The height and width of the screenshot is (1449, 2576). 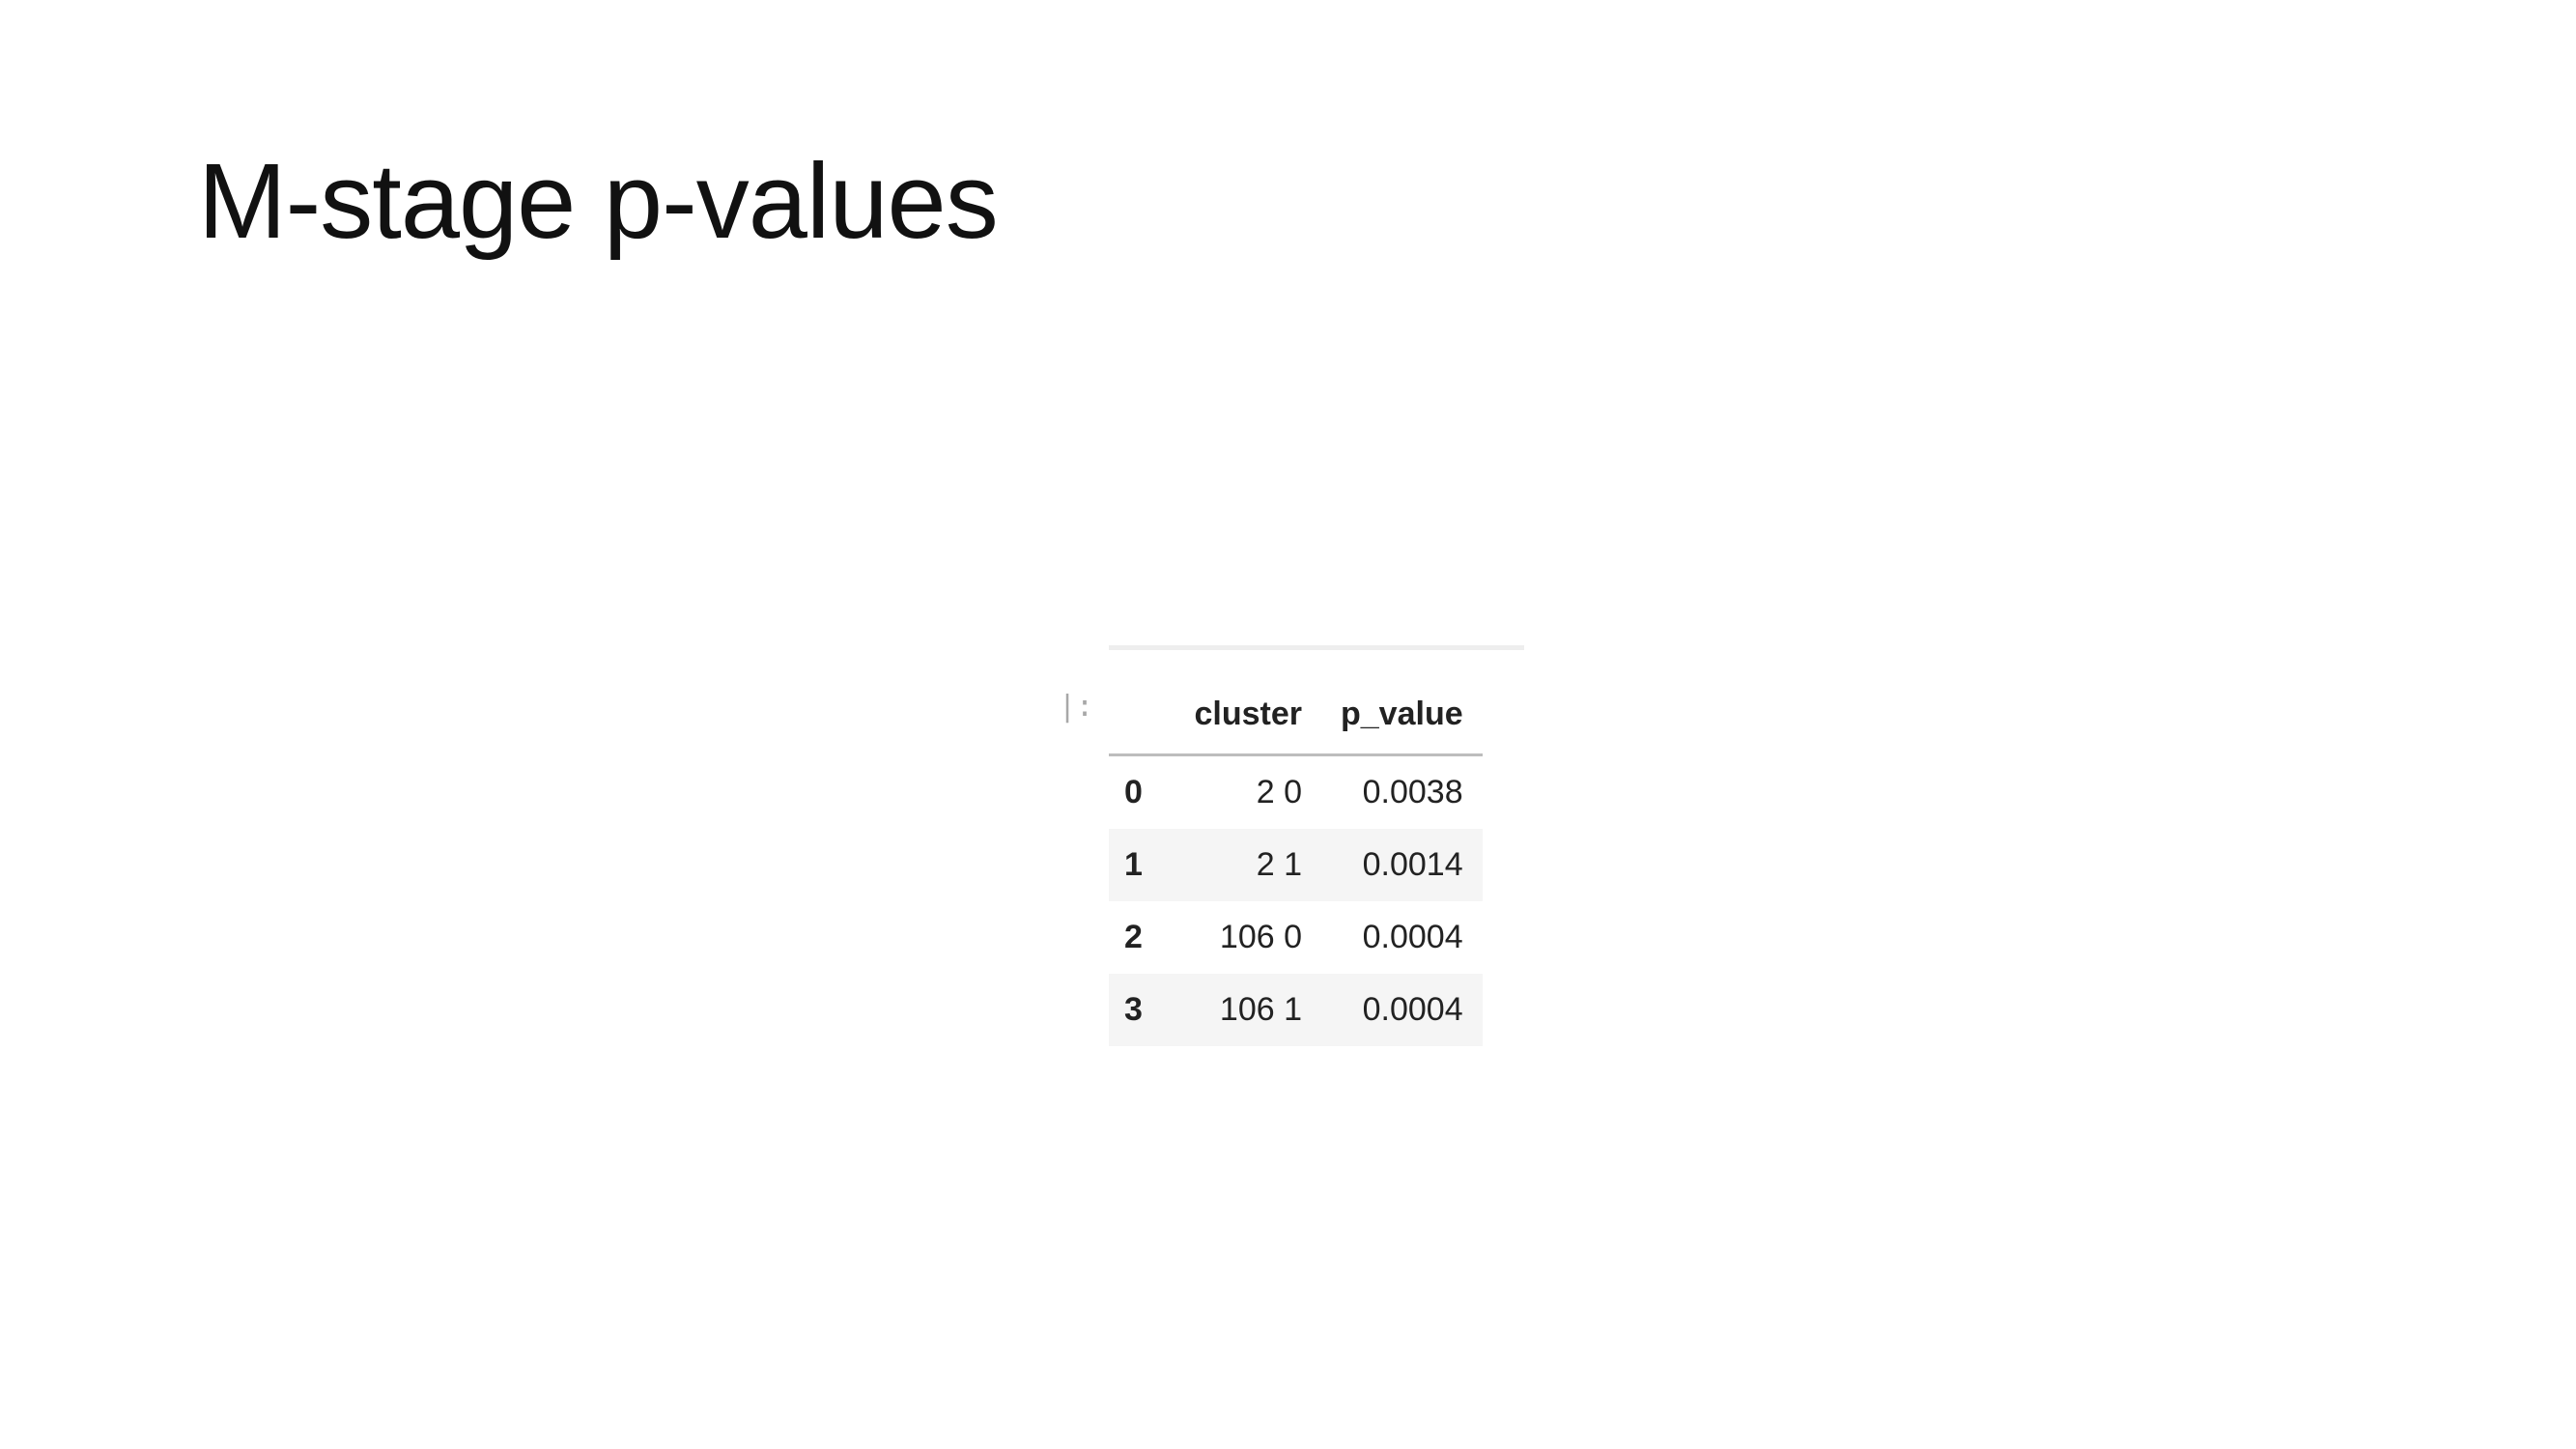 I want to click on p-value-cell: 0.0014, so click(x=1412, y=864).